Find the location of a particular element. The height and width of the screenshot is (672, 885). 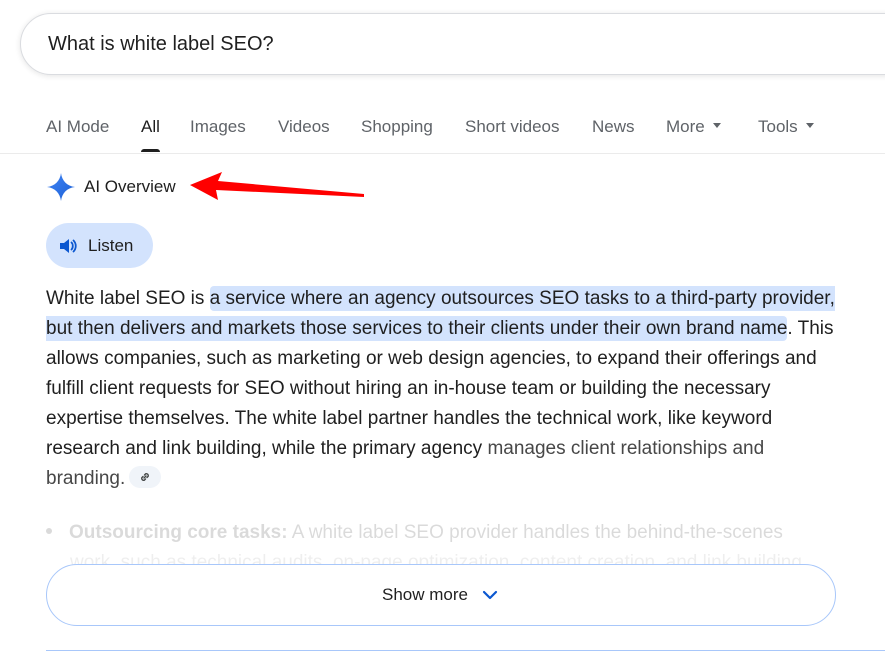

tab-videos: Videos is located at coordinates (304, 127).